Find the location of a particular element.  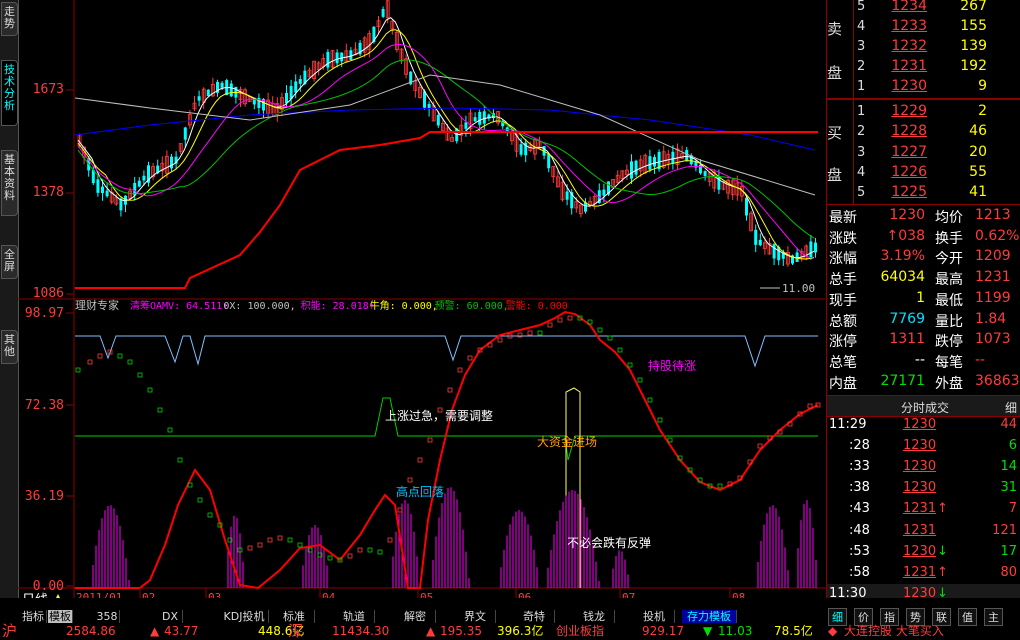

sell-level: 3 is located at coordinates (861, 46).